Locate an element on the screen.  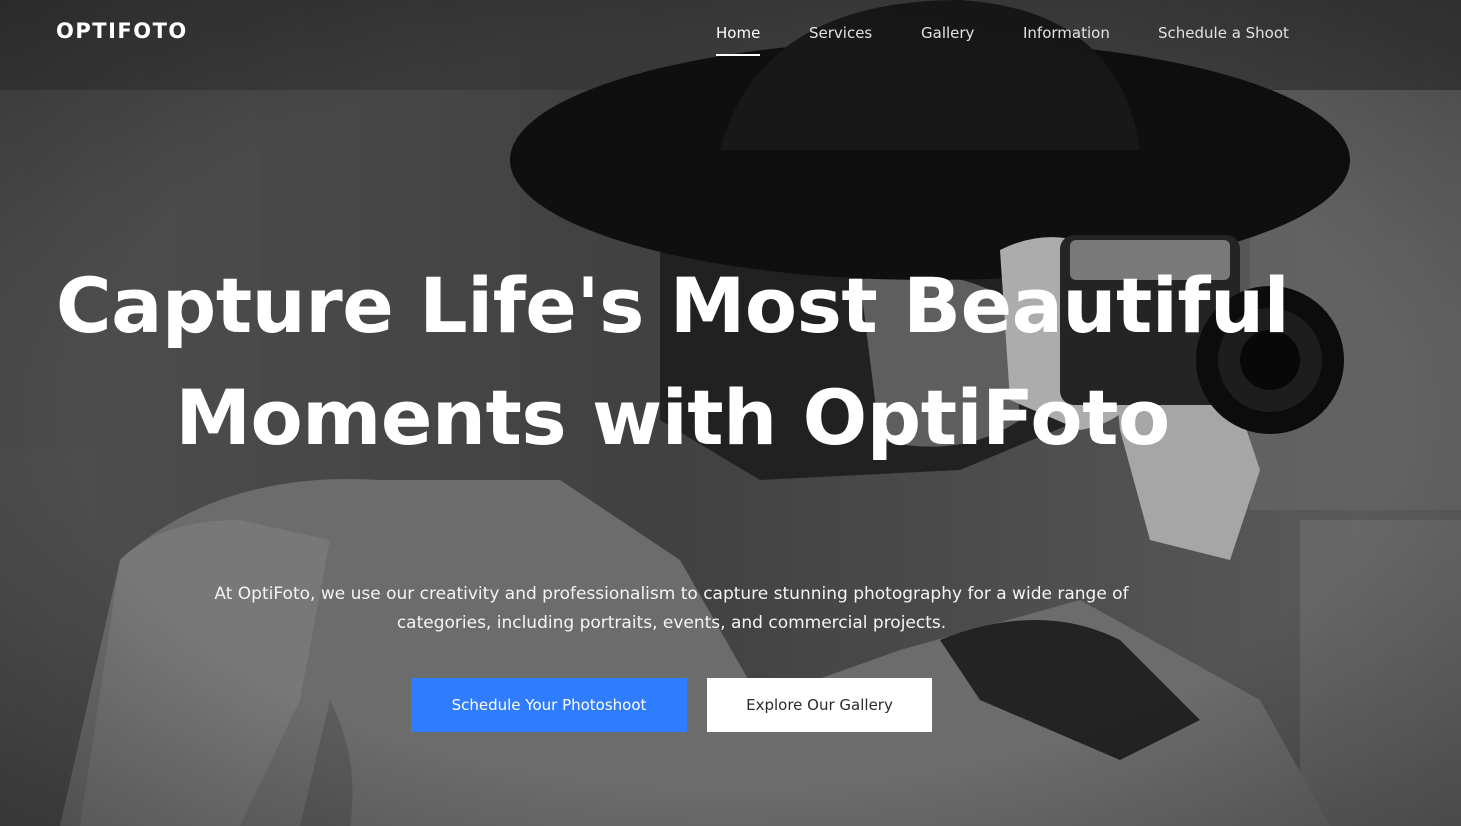
explore-gallery-button: Explore Our Gallery is located at coordinates (819, 705).